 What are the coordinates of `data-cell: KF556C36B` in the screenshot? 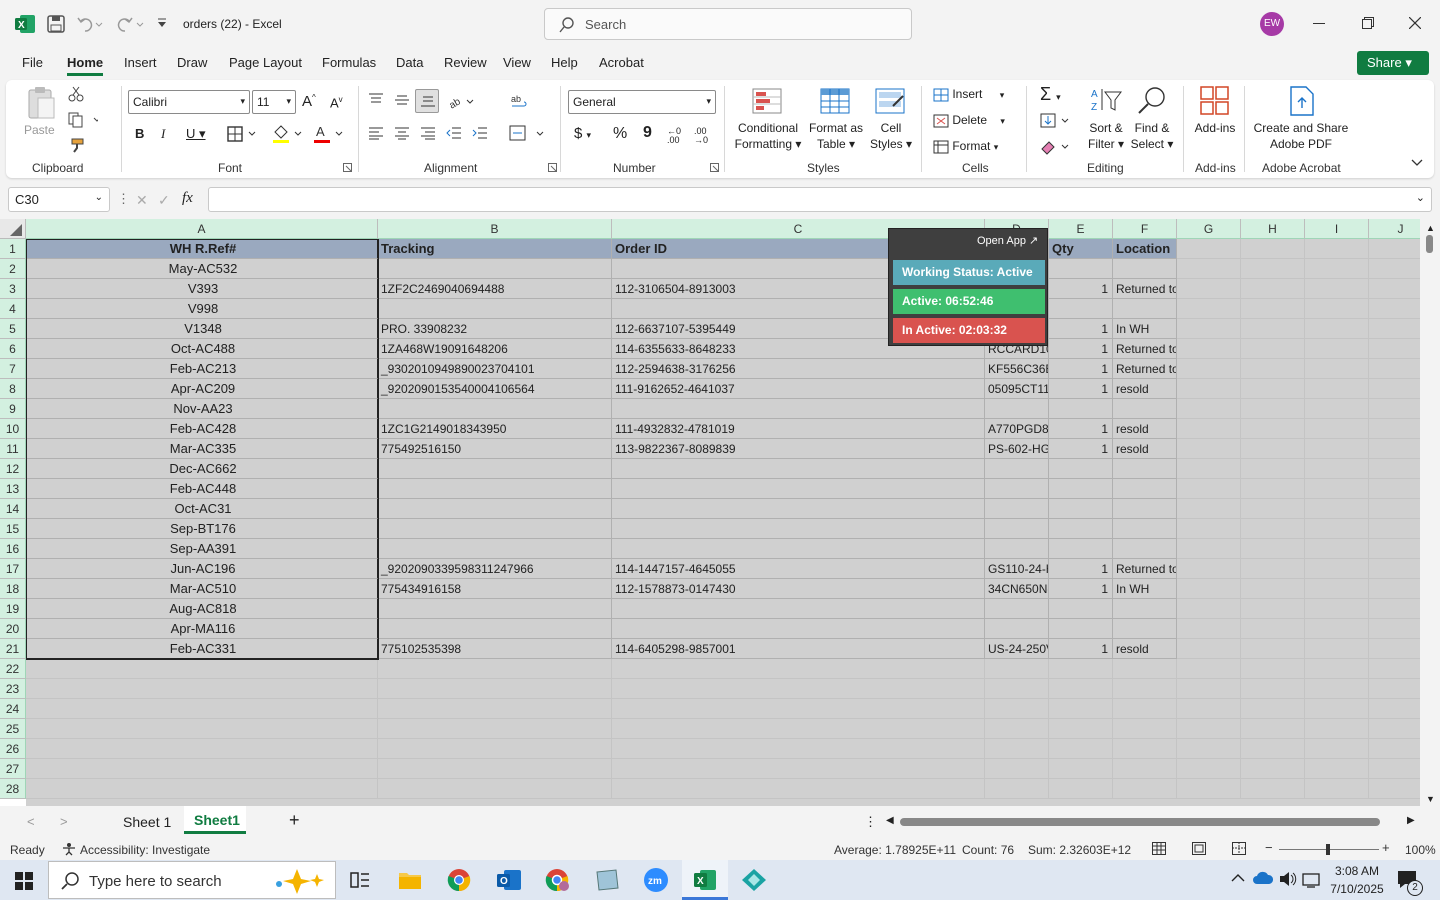 It's located at (1017, 369).